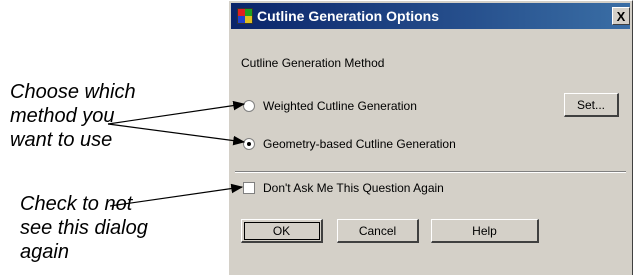 Image resolution: width=633 pixels, height=275 pixels. What do you see at coordinates (282, 231) in the screenshot?
I see `ok-button: OK` at bounding box center [282, 231].